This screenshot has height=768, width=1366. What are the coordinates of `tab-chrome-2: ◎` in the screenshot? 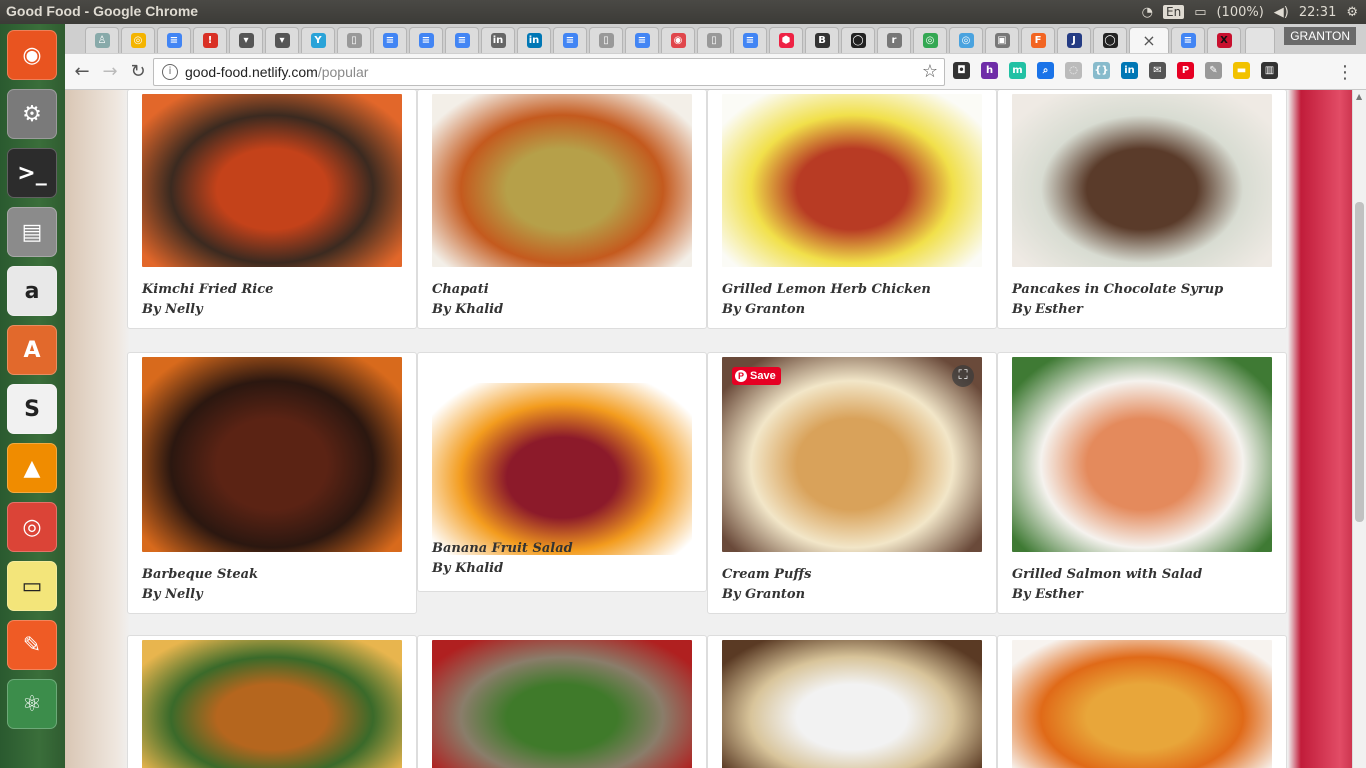 It's located at (930, 40).